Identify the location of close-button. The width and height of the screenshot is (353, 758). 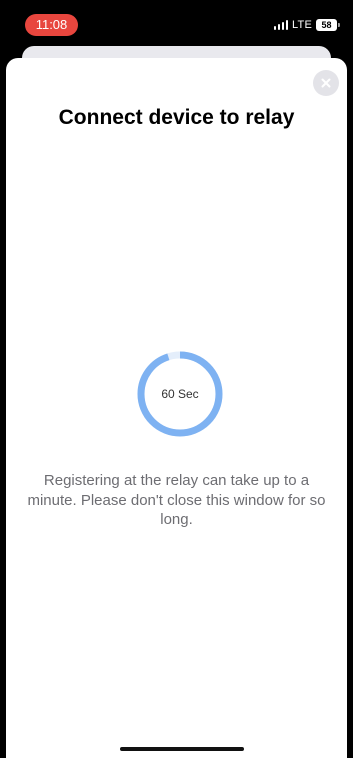
(326, 83).